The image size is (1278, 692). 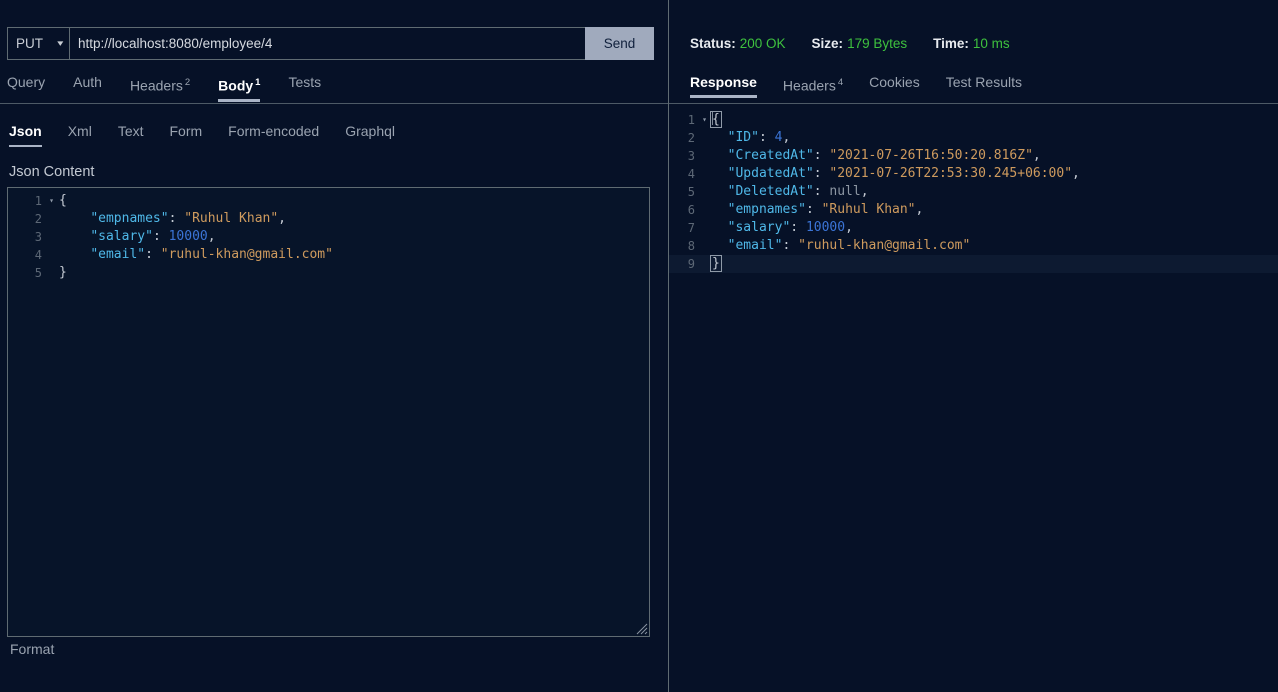 What do you see at coordinates (691, 210) in the screenshot?
I see `line-number: 6` at bounding box center [691, 210].